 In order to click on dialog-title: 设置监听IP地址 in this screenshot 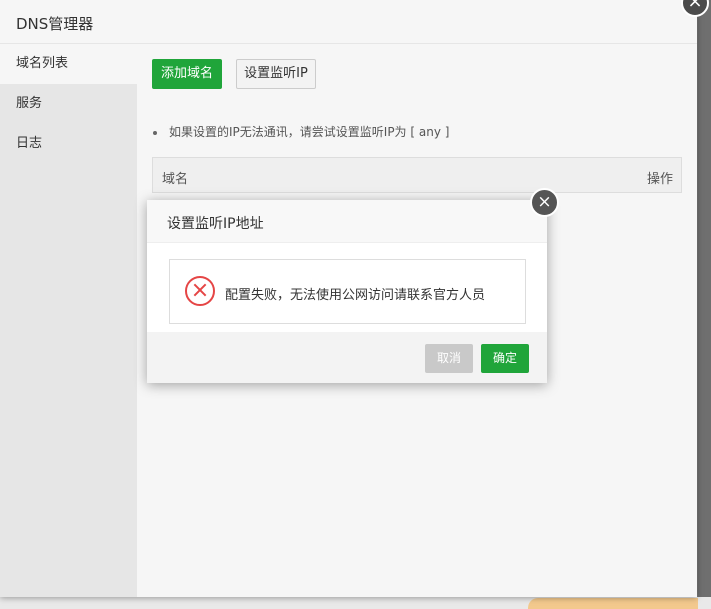, I will do `click(215, 224)`.